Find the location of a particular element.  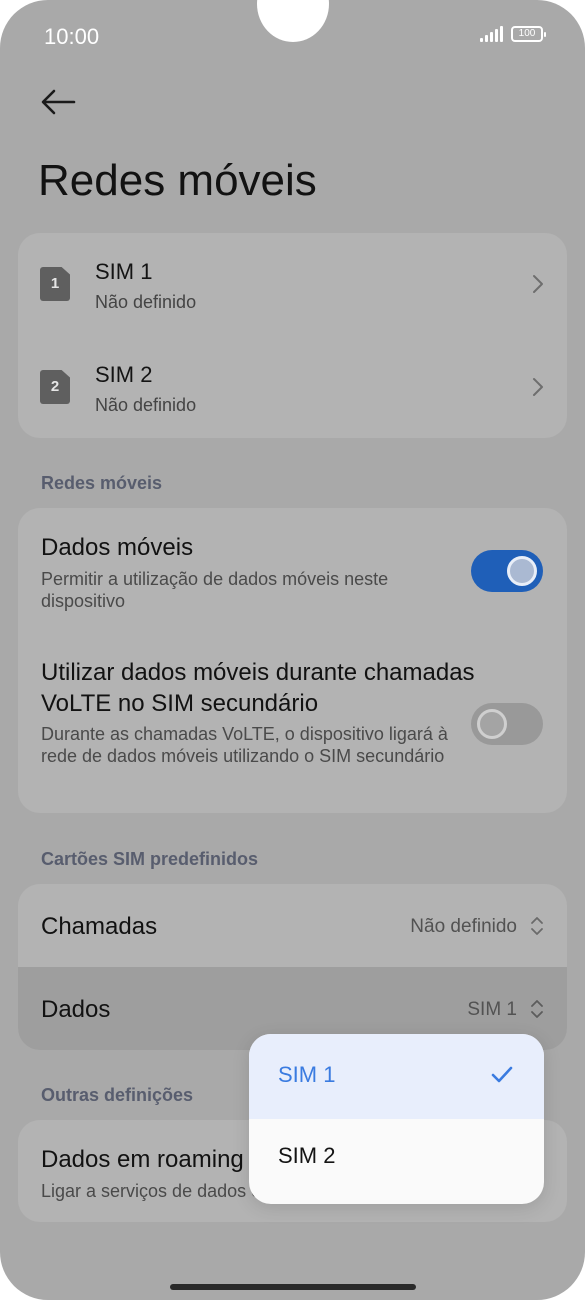

status-time: 10:00 is located at coordinates (72, 36).